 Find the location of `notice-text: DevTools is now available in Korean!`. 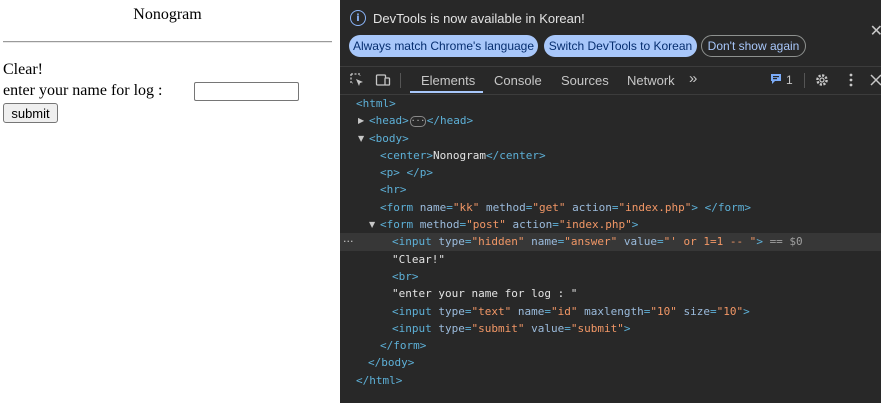

notice-text: DevTools is now available in Korean! is located at coordinates (479, 18).